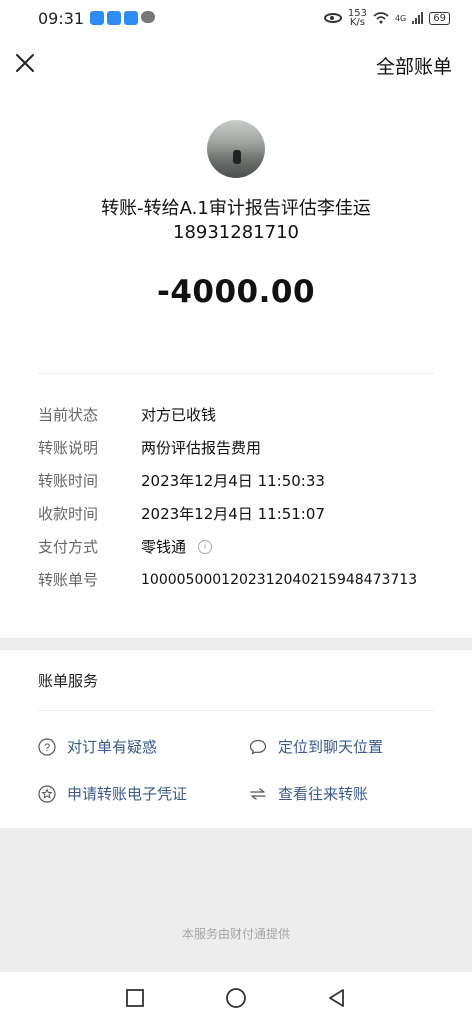 The width and height of the screenshot is (472, 1024). I want to click on detail-label: 收款时间, so click(68, 514).